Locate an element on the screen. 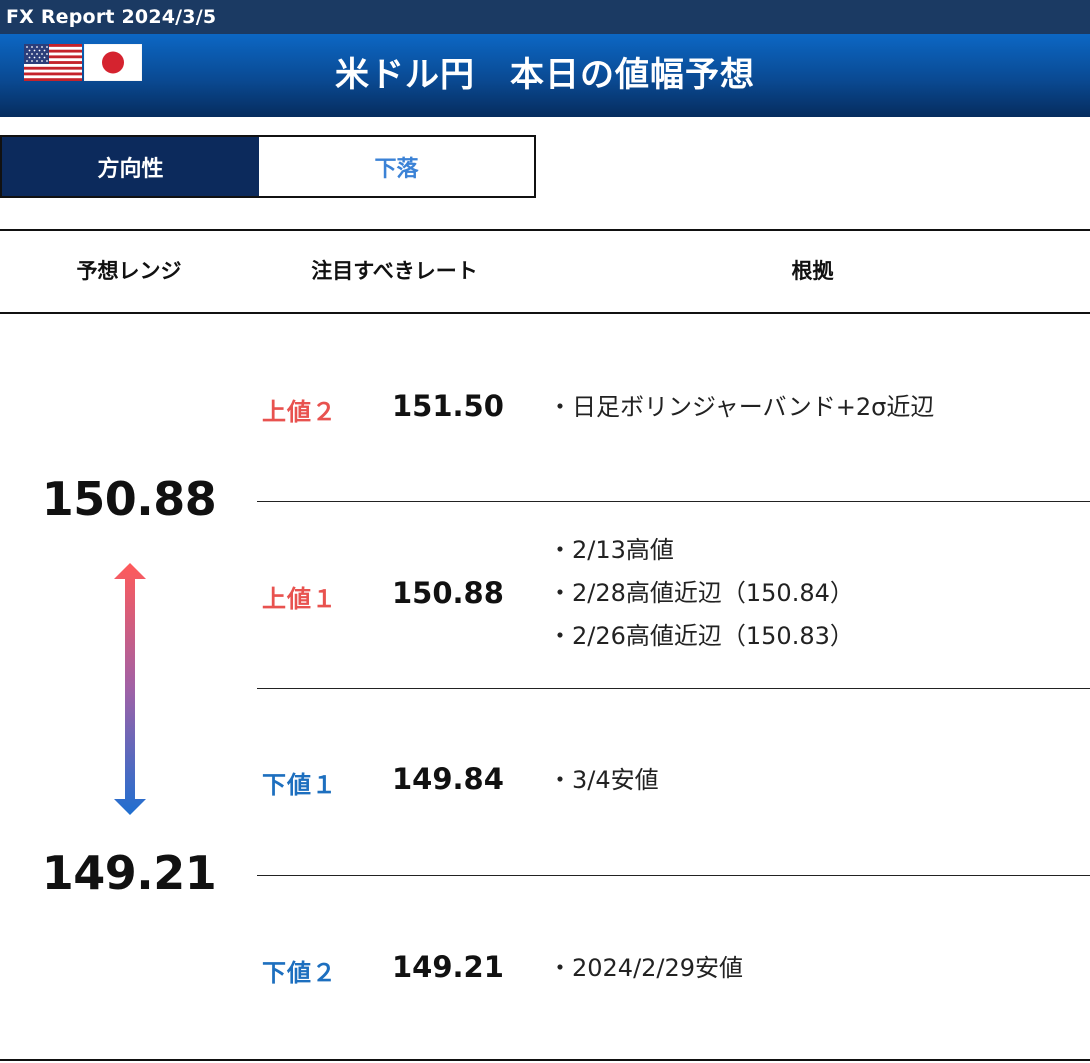 The width and height of the screenshot is (1090, 1063). basis-lower-1: ・3/4安値 is located at coordinates (603, 780).